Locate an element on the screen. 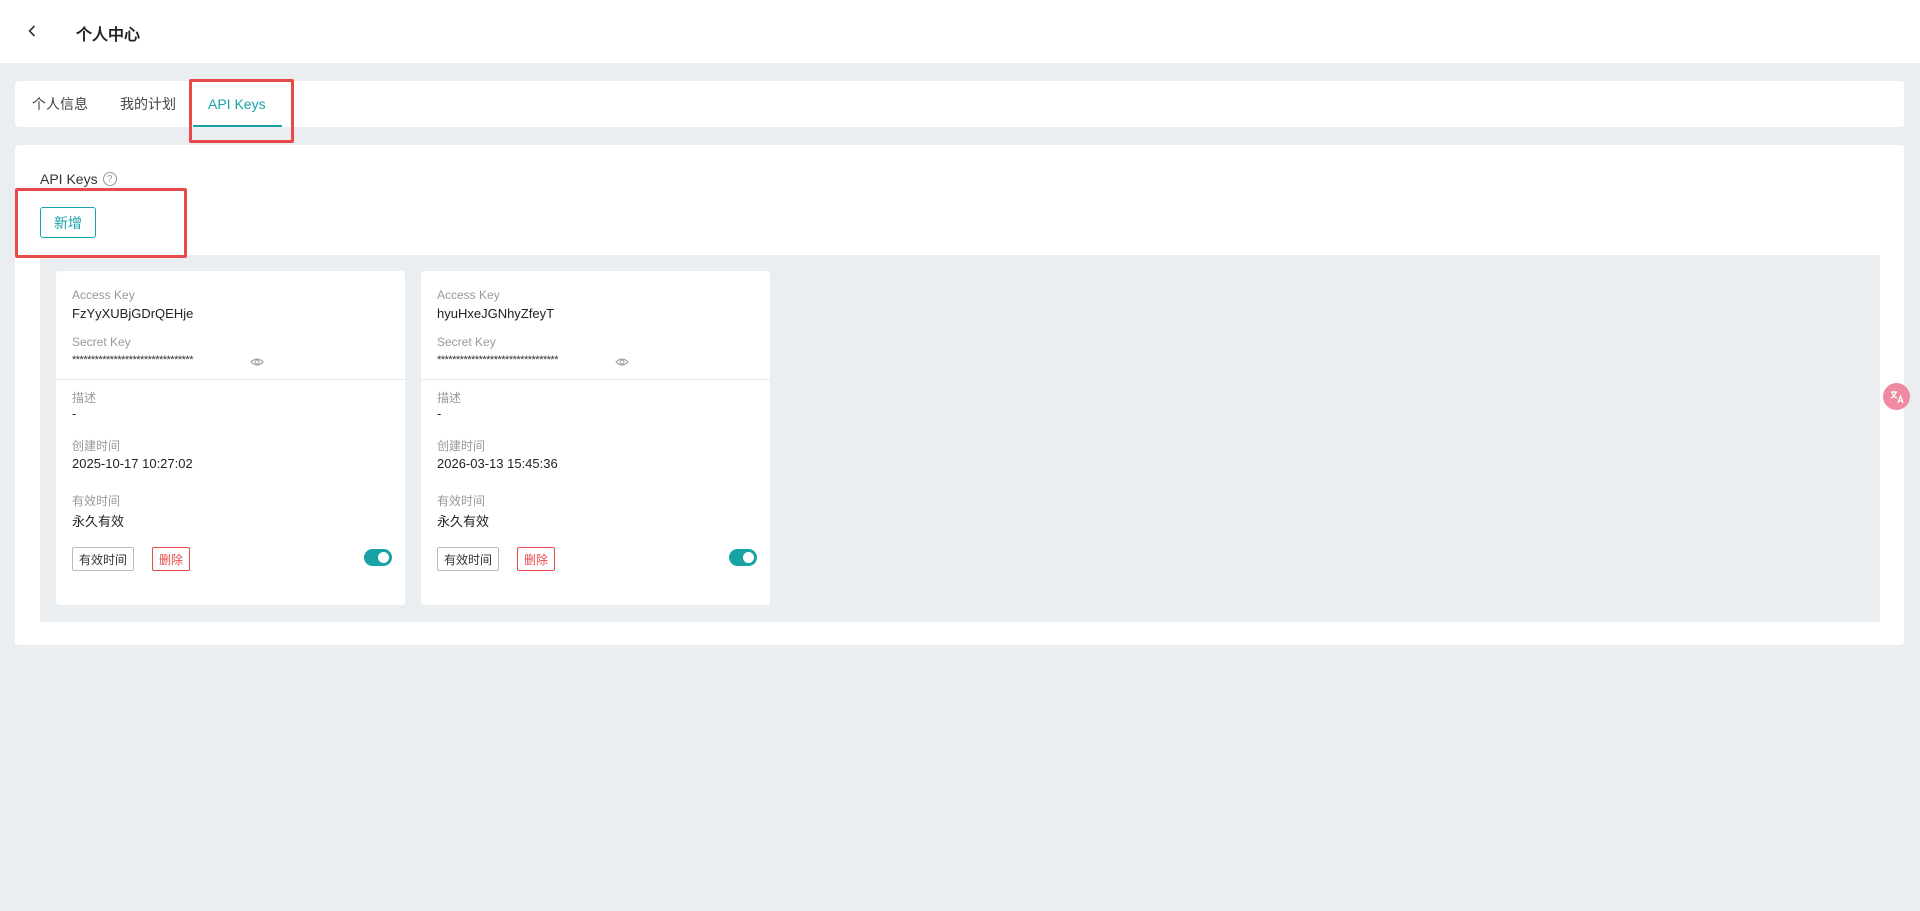 This screenshot has width=1920, height=911. tab-my-plan: 我的计划 is located at coordinates (148, 104).